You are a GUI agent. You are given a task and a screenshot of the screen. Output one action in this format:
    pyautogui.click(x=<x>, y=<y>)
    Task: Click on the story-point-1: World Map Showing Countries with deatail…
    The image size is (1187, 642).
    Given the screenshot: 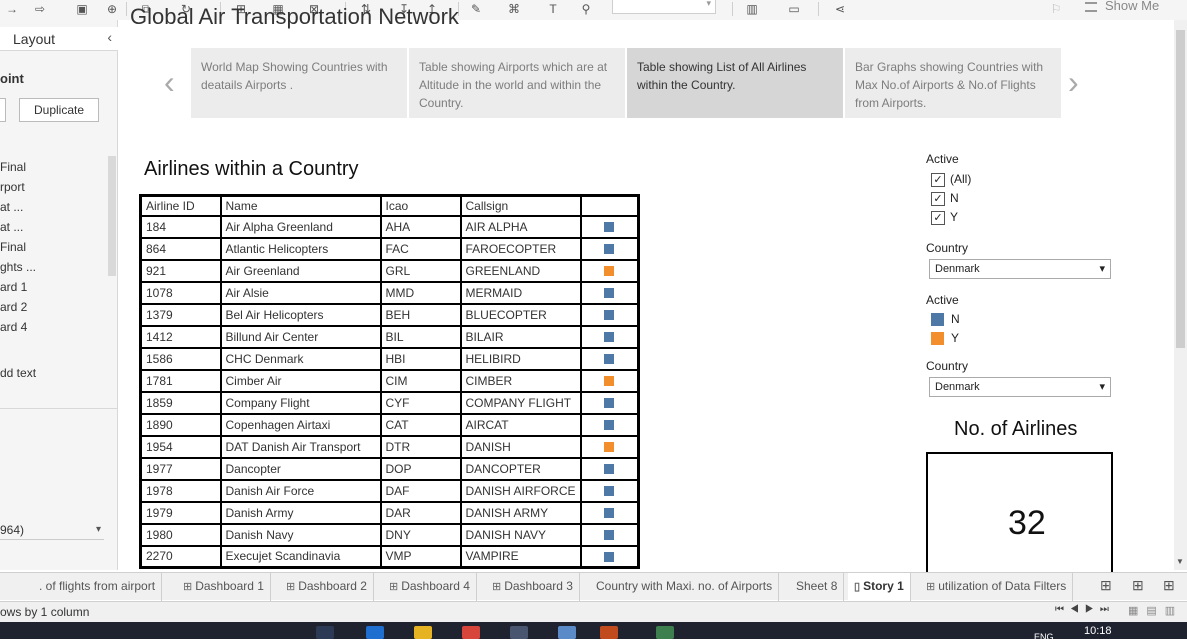 What is the action you would take?
    pyautogui.click(x=299, y=83)
    